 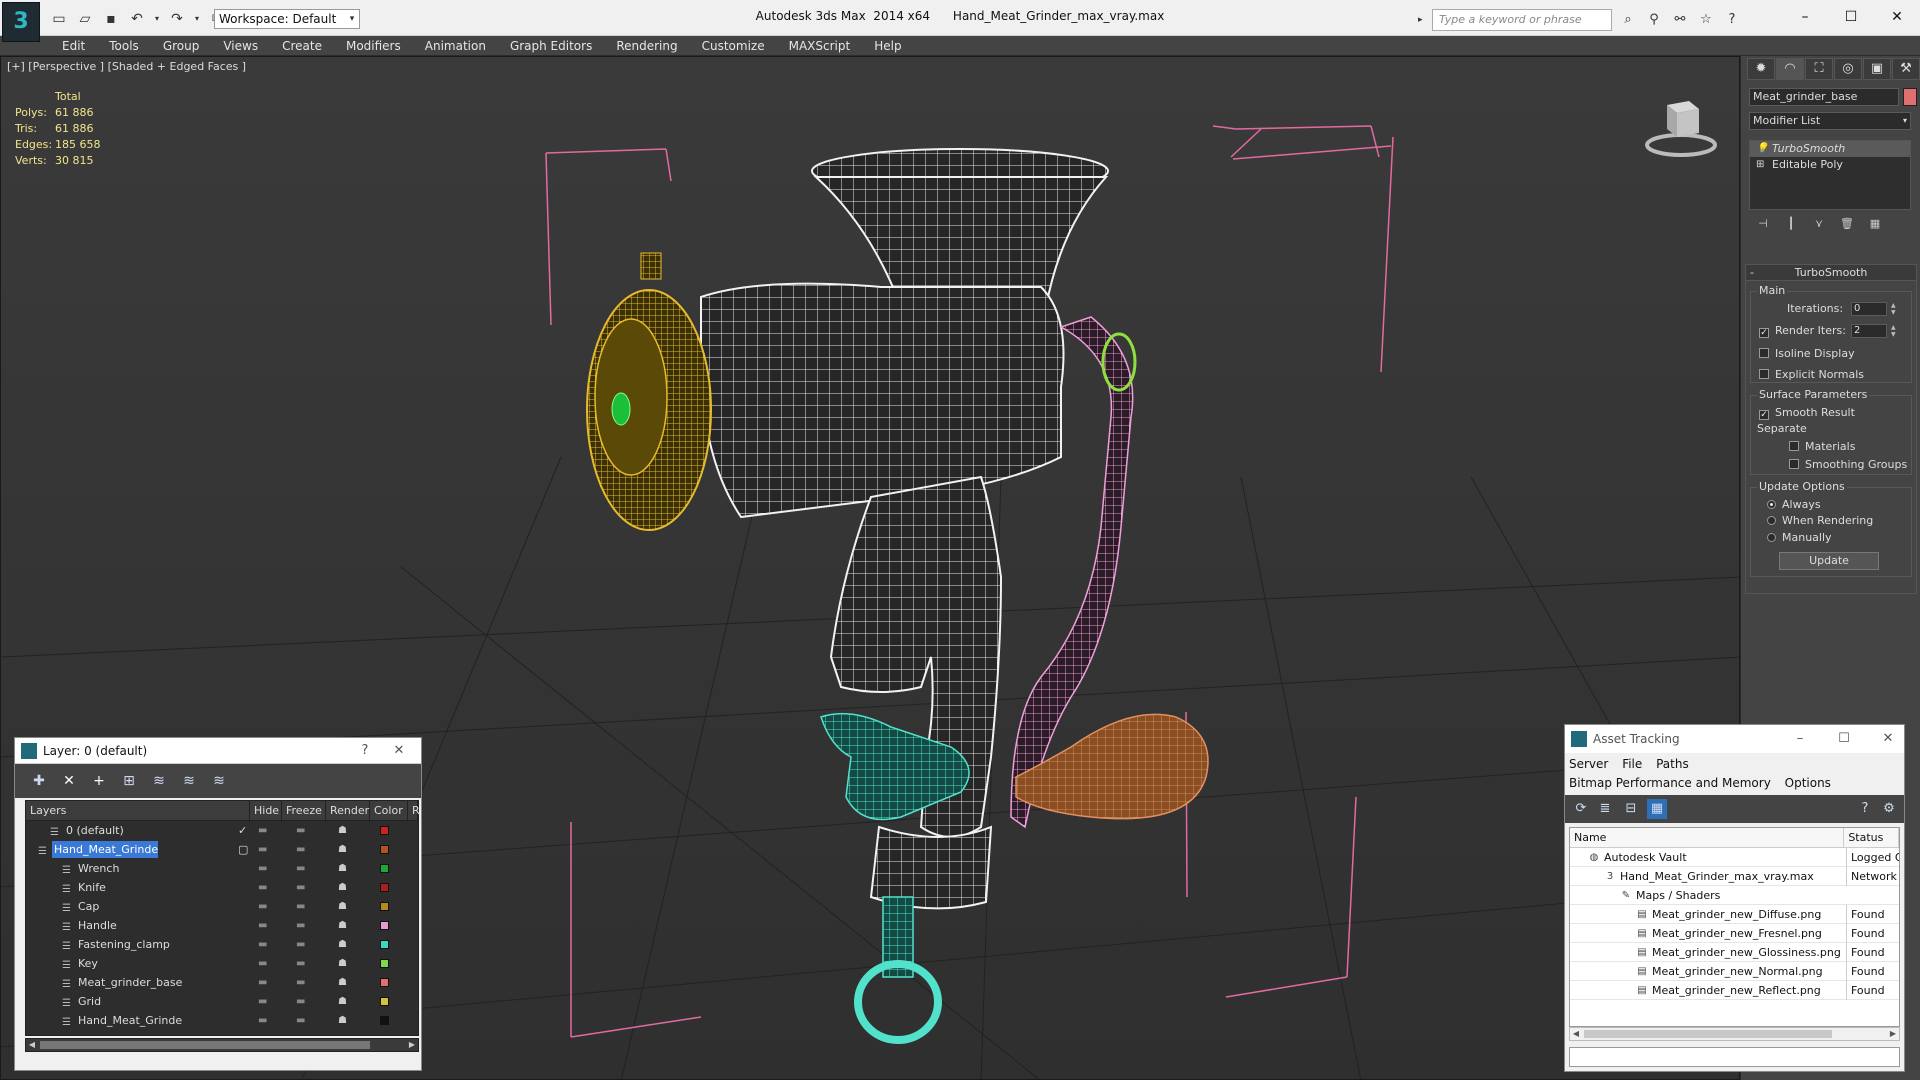 I want to click on isoline-checkbox, so click(x=1764, y=353).